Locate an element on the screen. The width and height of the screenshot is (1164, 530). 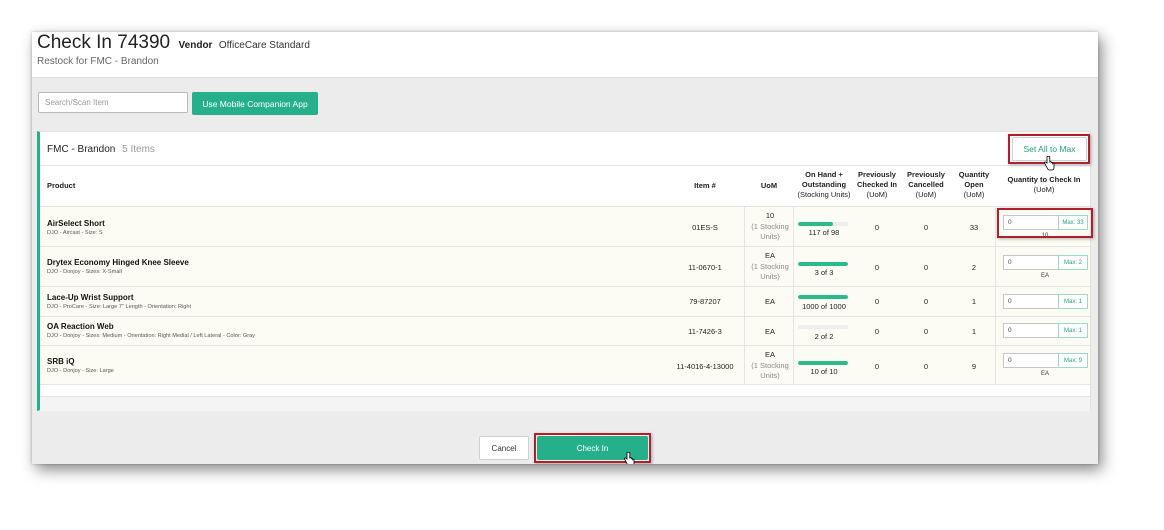
set-all-to-max-button: Set All to Max is located at coordinates (1049, 149).